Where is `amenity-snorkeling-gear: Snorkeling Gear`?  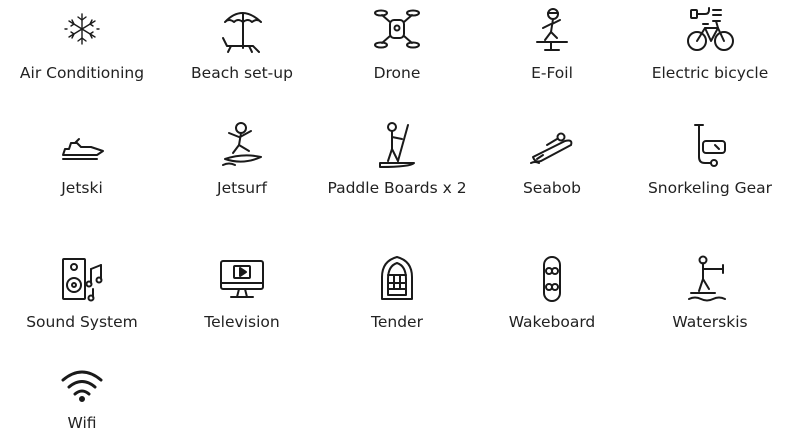
amenity-snorkeling-gear: Snorkeling Gear is located at coordinates (710, 159).